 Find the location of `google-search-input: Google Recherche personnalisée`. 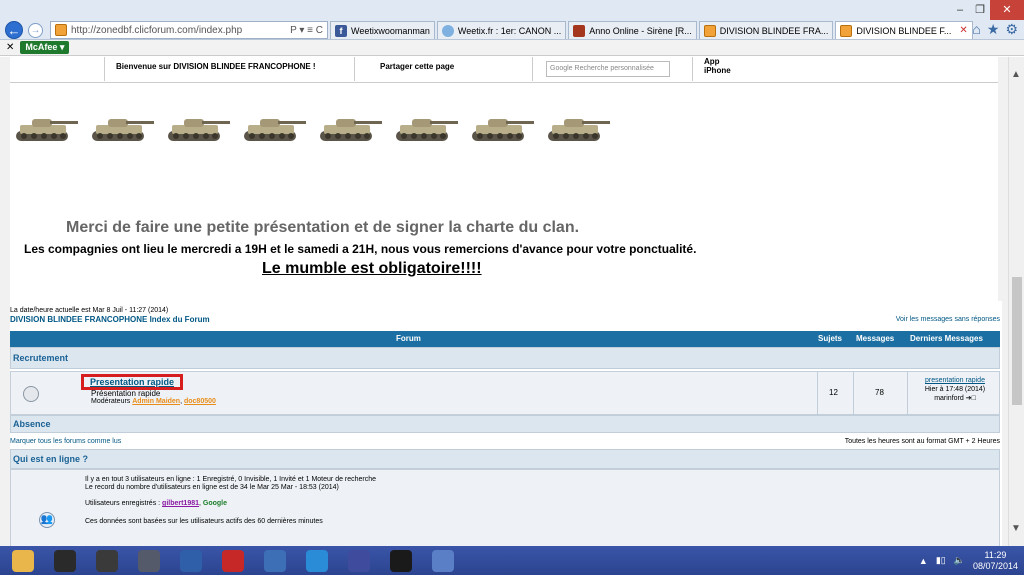

google-search-input: Google Recherche personnalisée is located at coordinates (608, 69).